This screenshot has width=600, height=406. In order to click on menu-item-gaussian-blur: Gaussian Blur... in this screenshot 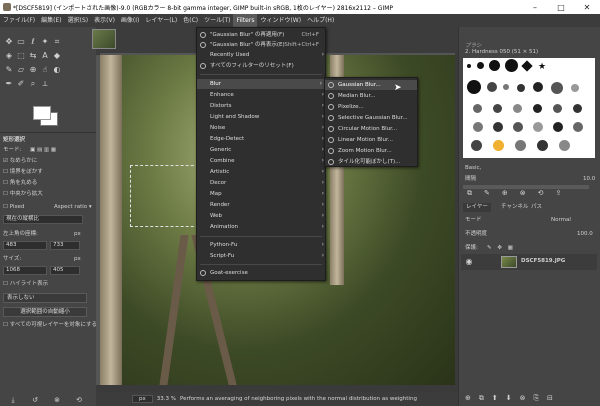, I will do `click(371, 85)`.